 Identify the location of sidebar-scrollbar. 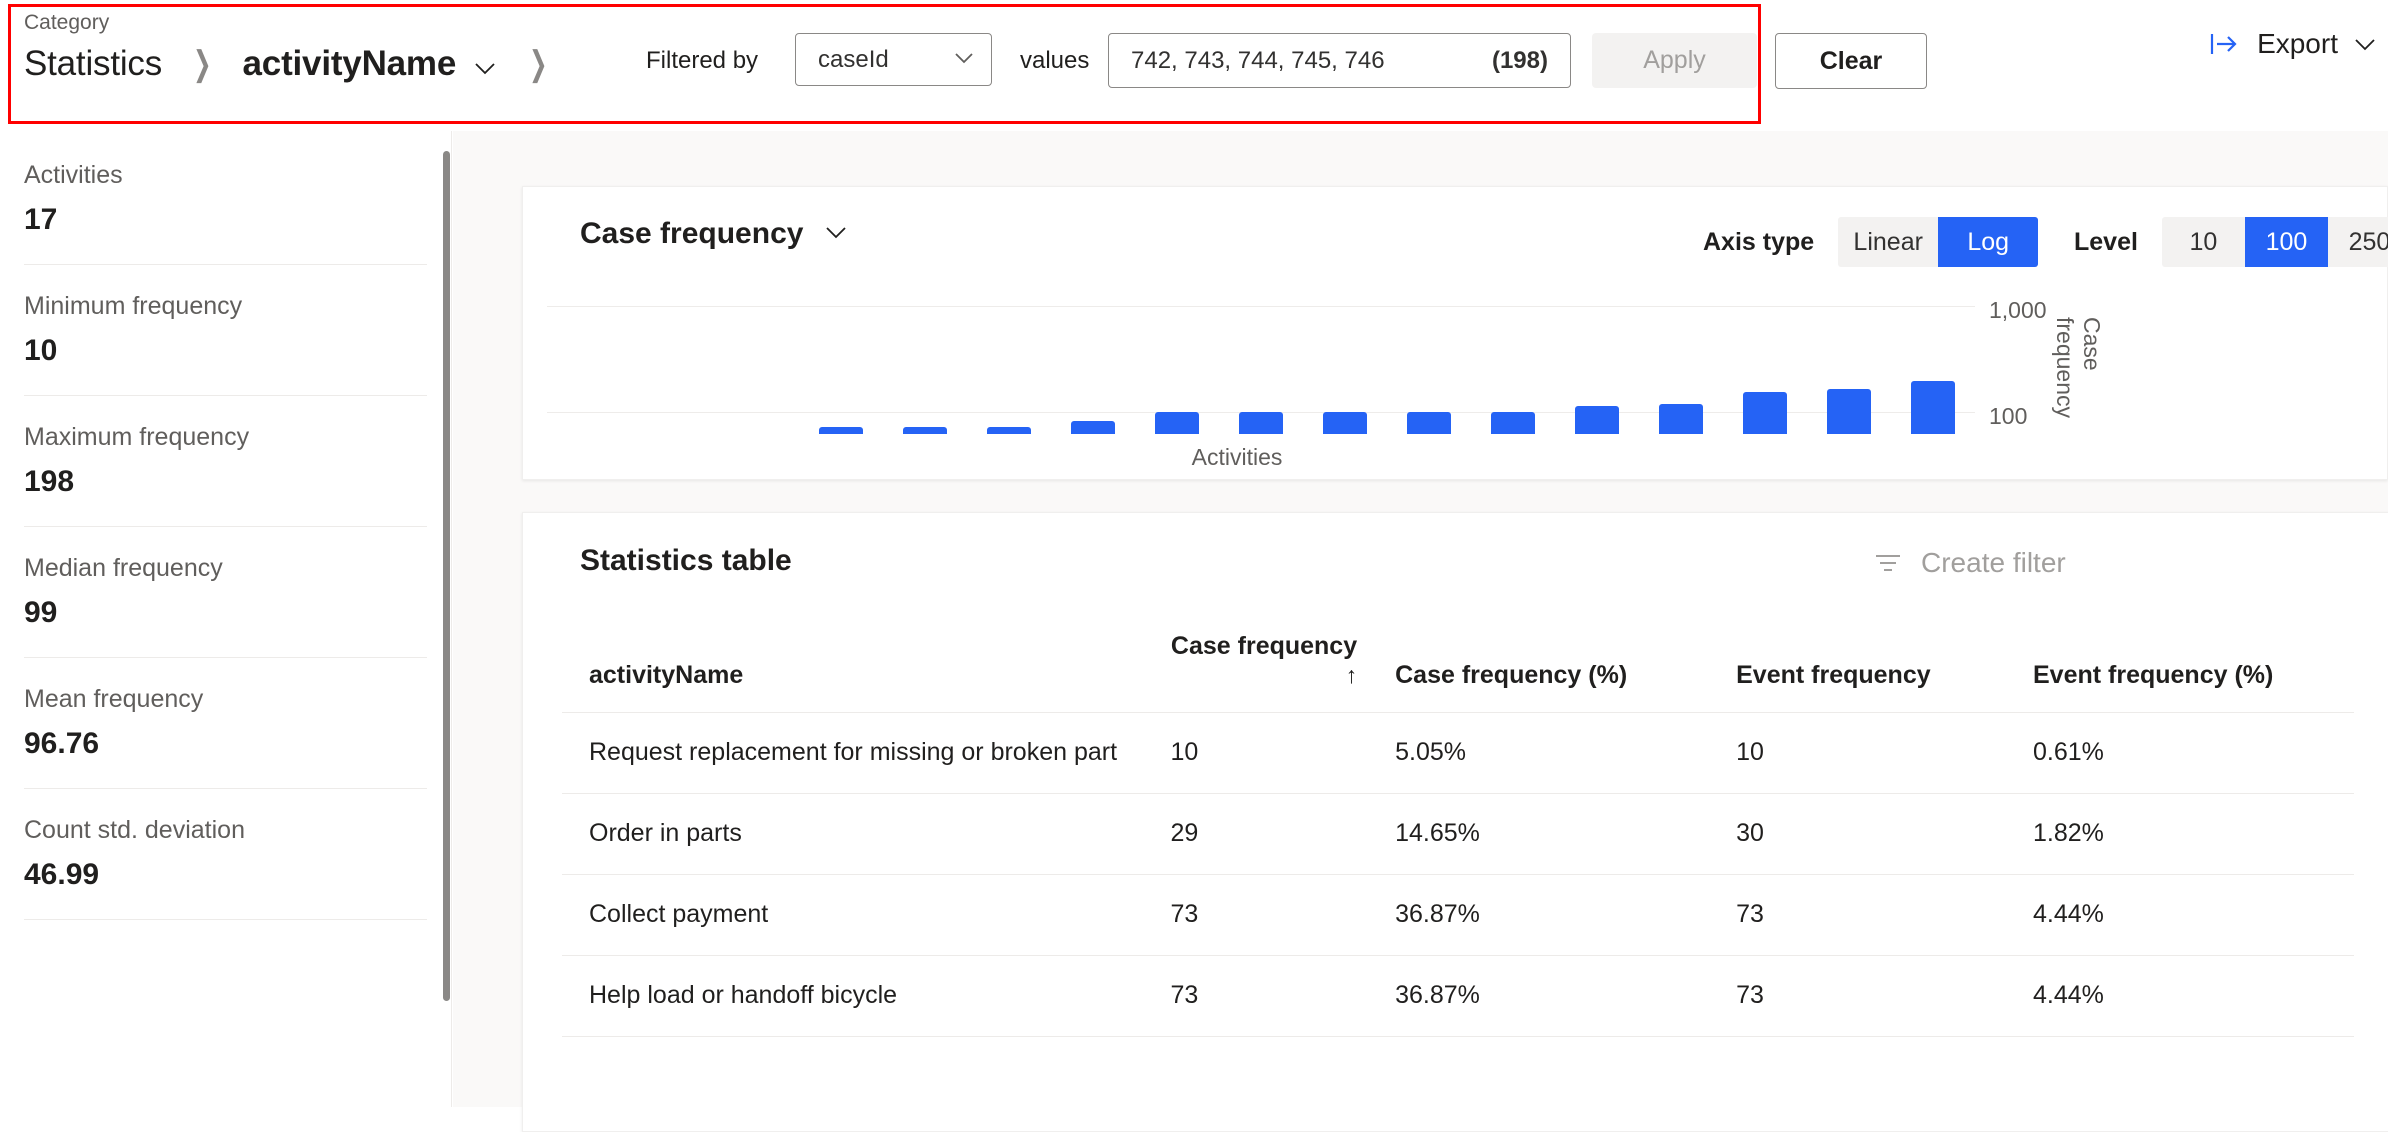
(446, 576).